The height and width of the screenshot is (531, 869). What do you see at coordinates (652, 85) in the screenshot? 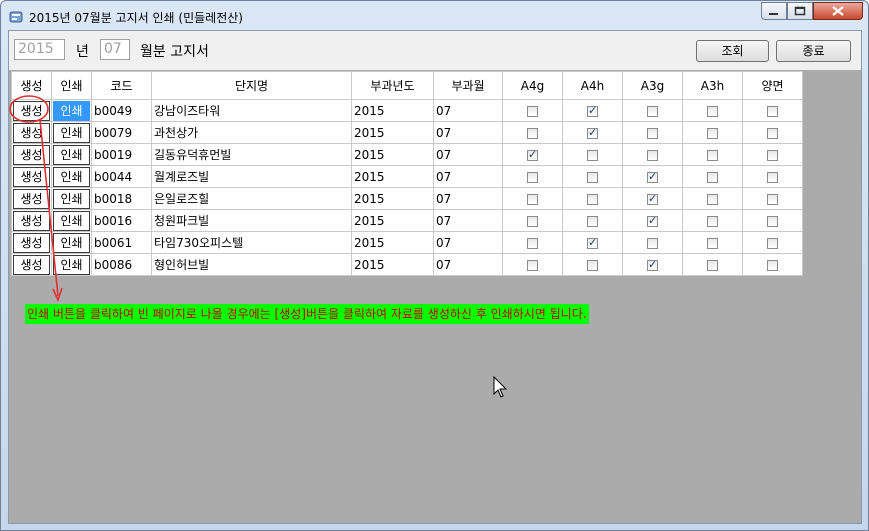
I see `col-header-a3g: A3g` at bounding box center [652, 85].